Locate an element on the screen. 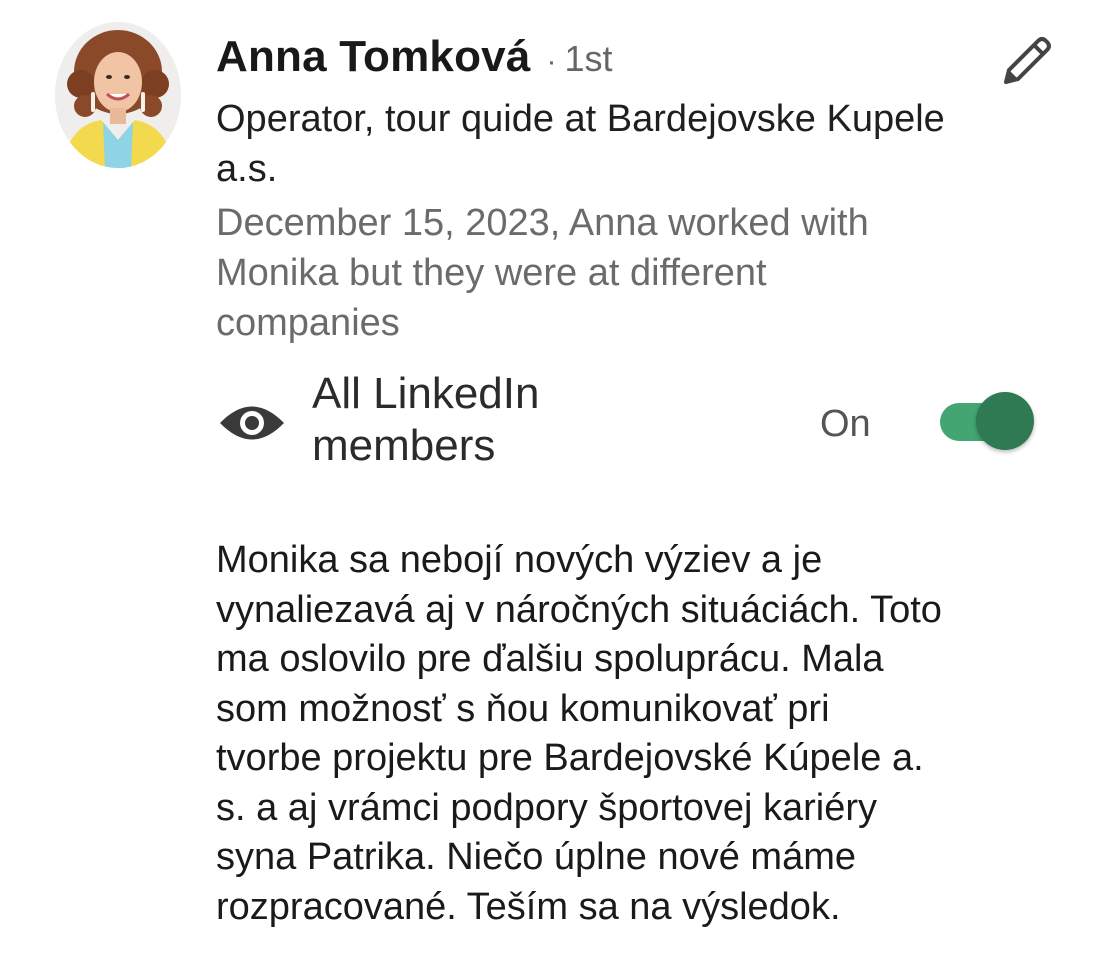  recommender-header: Anna Tomková · 1st is located at coordinates (414, 60).